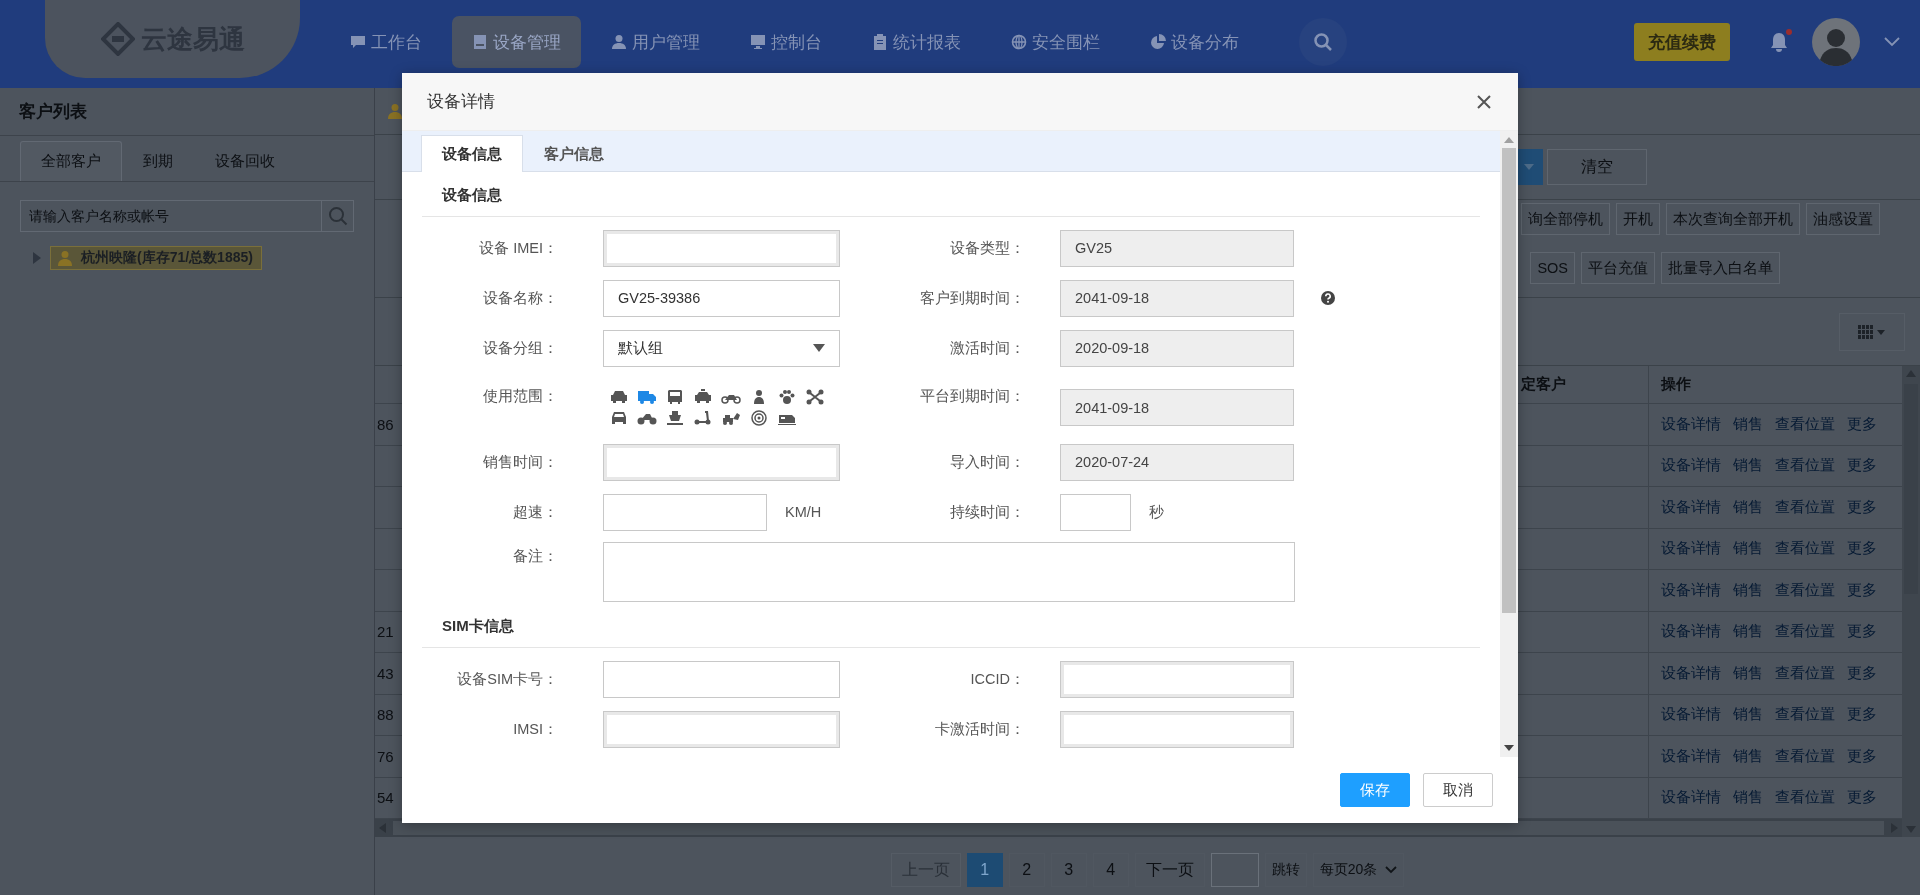  Describe the element at coordinates (1509, 140) in the screenshot. I see `scroll-up-icon` at that location.